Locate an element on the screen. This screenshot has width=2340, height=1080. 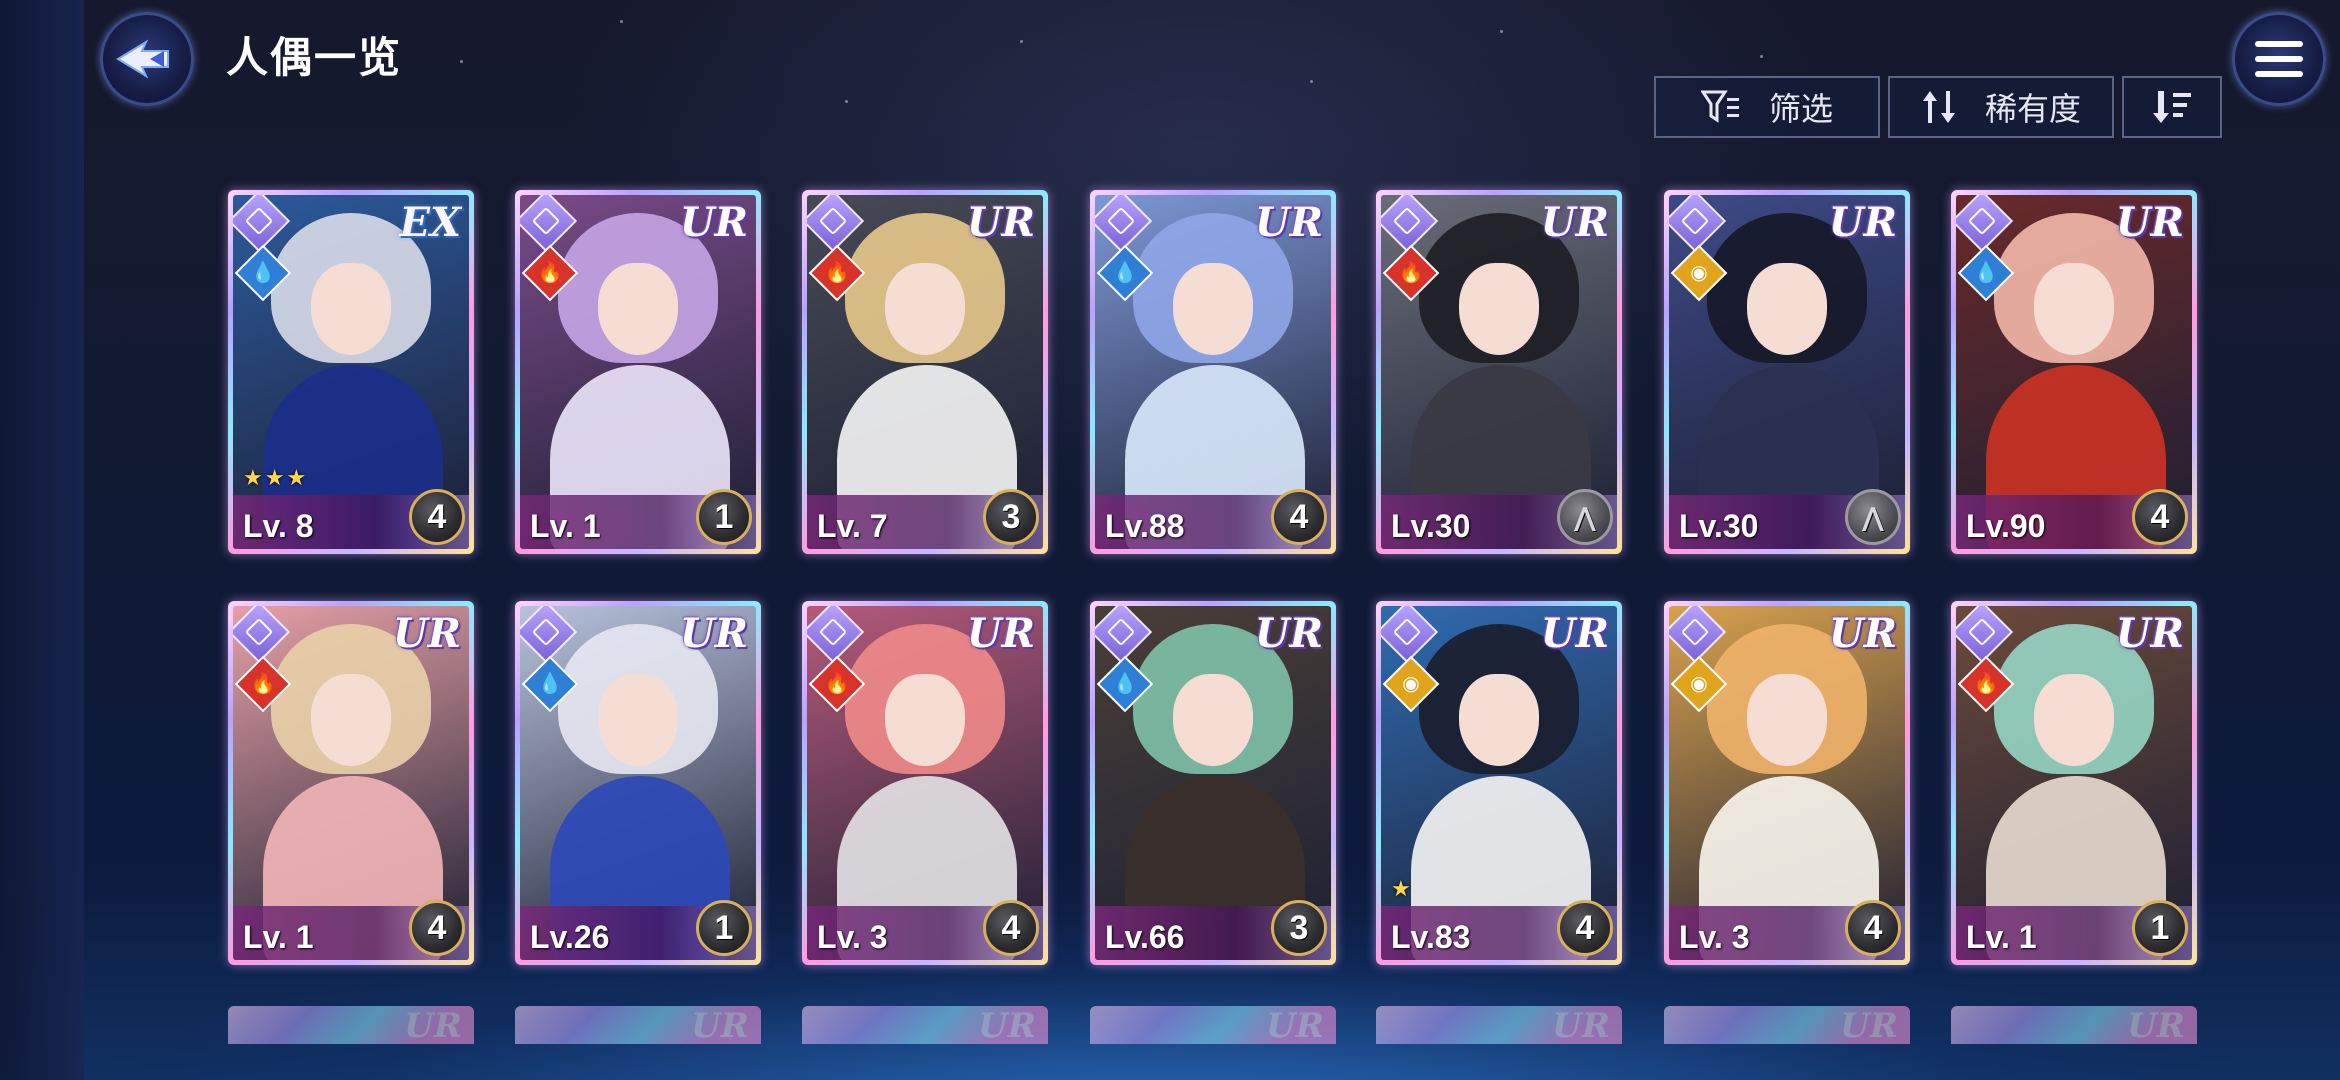
doll-card: UR ◉ Lv.30 ⋀ is located at coordinates (1787, 372).